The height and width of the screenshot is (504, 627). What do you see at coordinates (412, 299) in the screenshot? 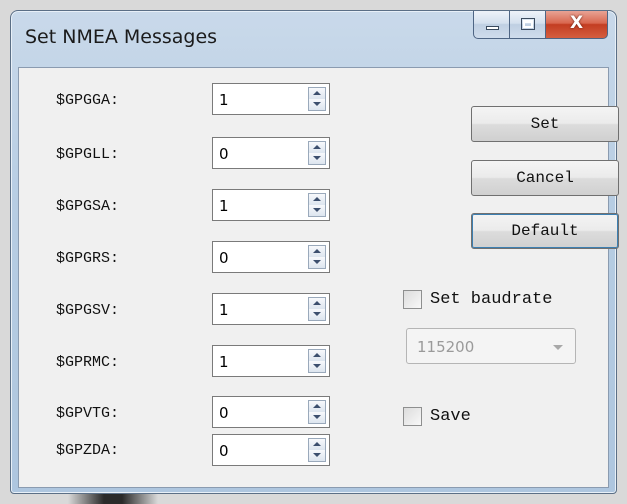
I see `set-baudrate-checkbox` at bounding box center [412, 299].